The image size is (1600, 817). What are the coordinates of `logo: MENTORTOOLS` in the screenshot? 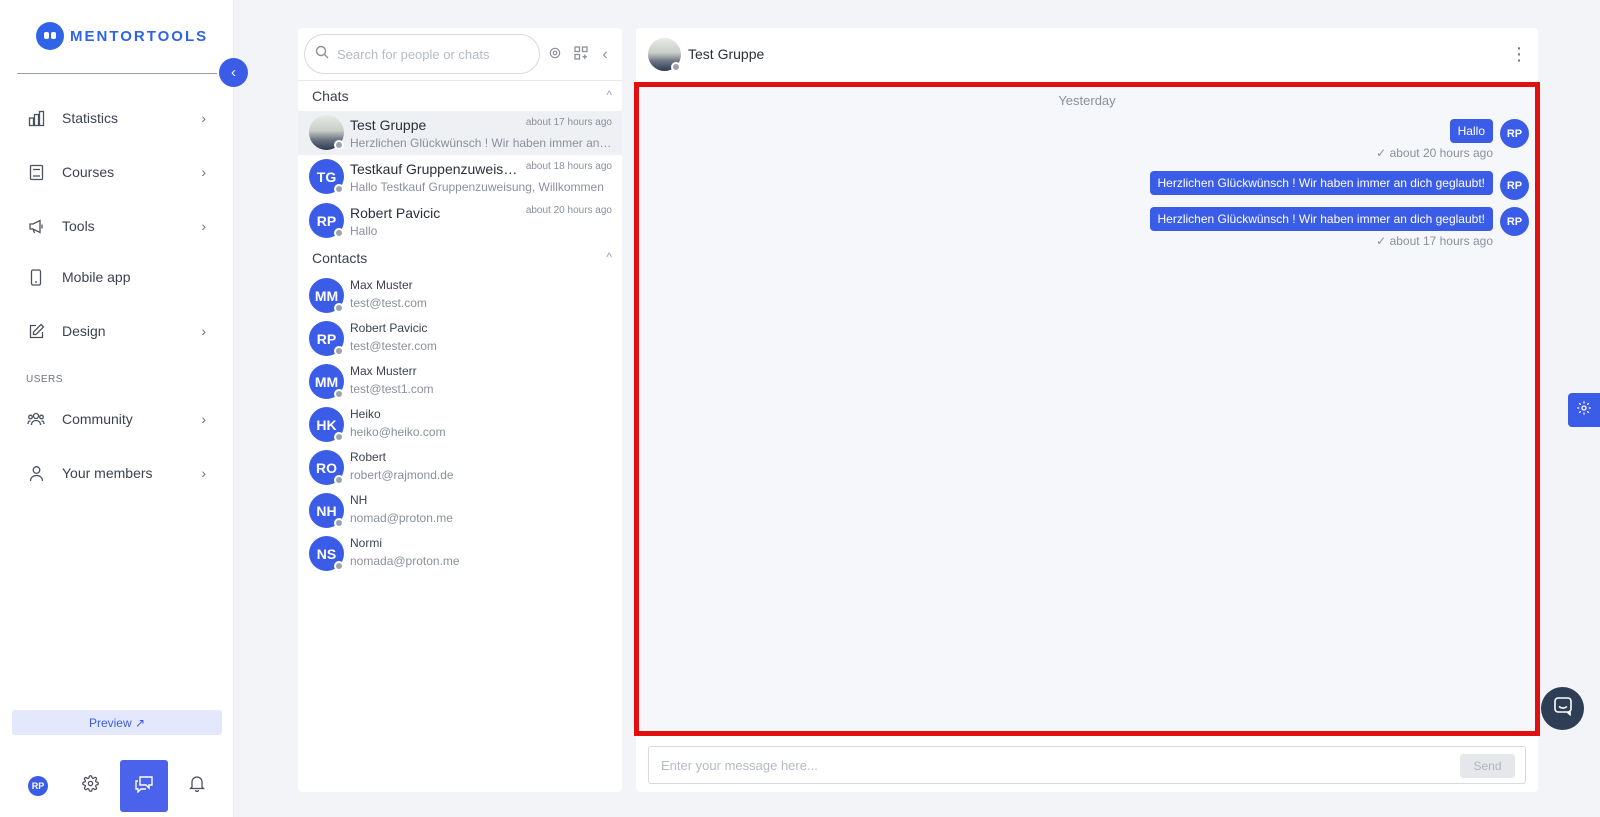 It's located at (122, 36).